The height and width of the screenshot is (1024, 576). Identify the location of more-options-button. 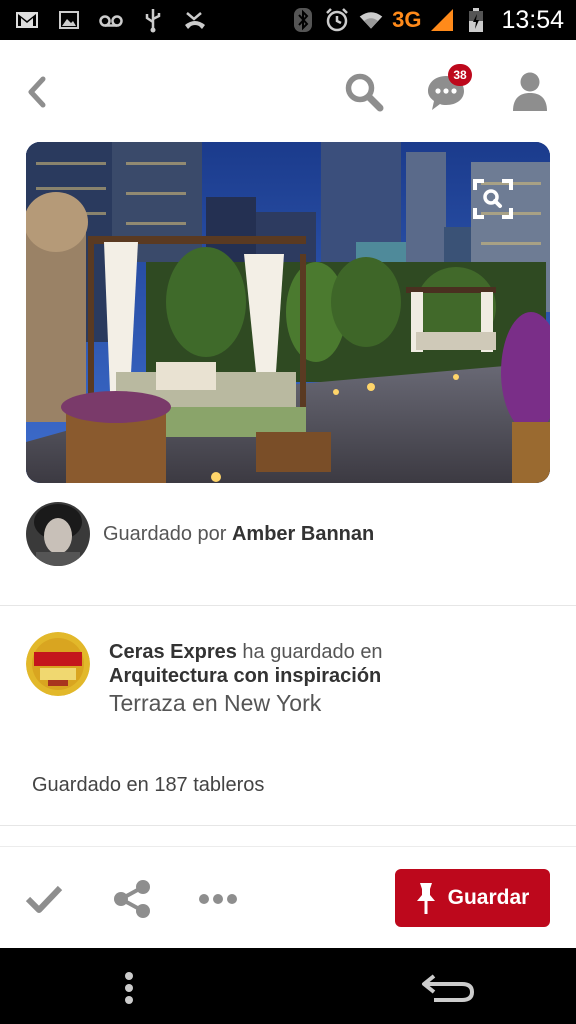
(218, 899).